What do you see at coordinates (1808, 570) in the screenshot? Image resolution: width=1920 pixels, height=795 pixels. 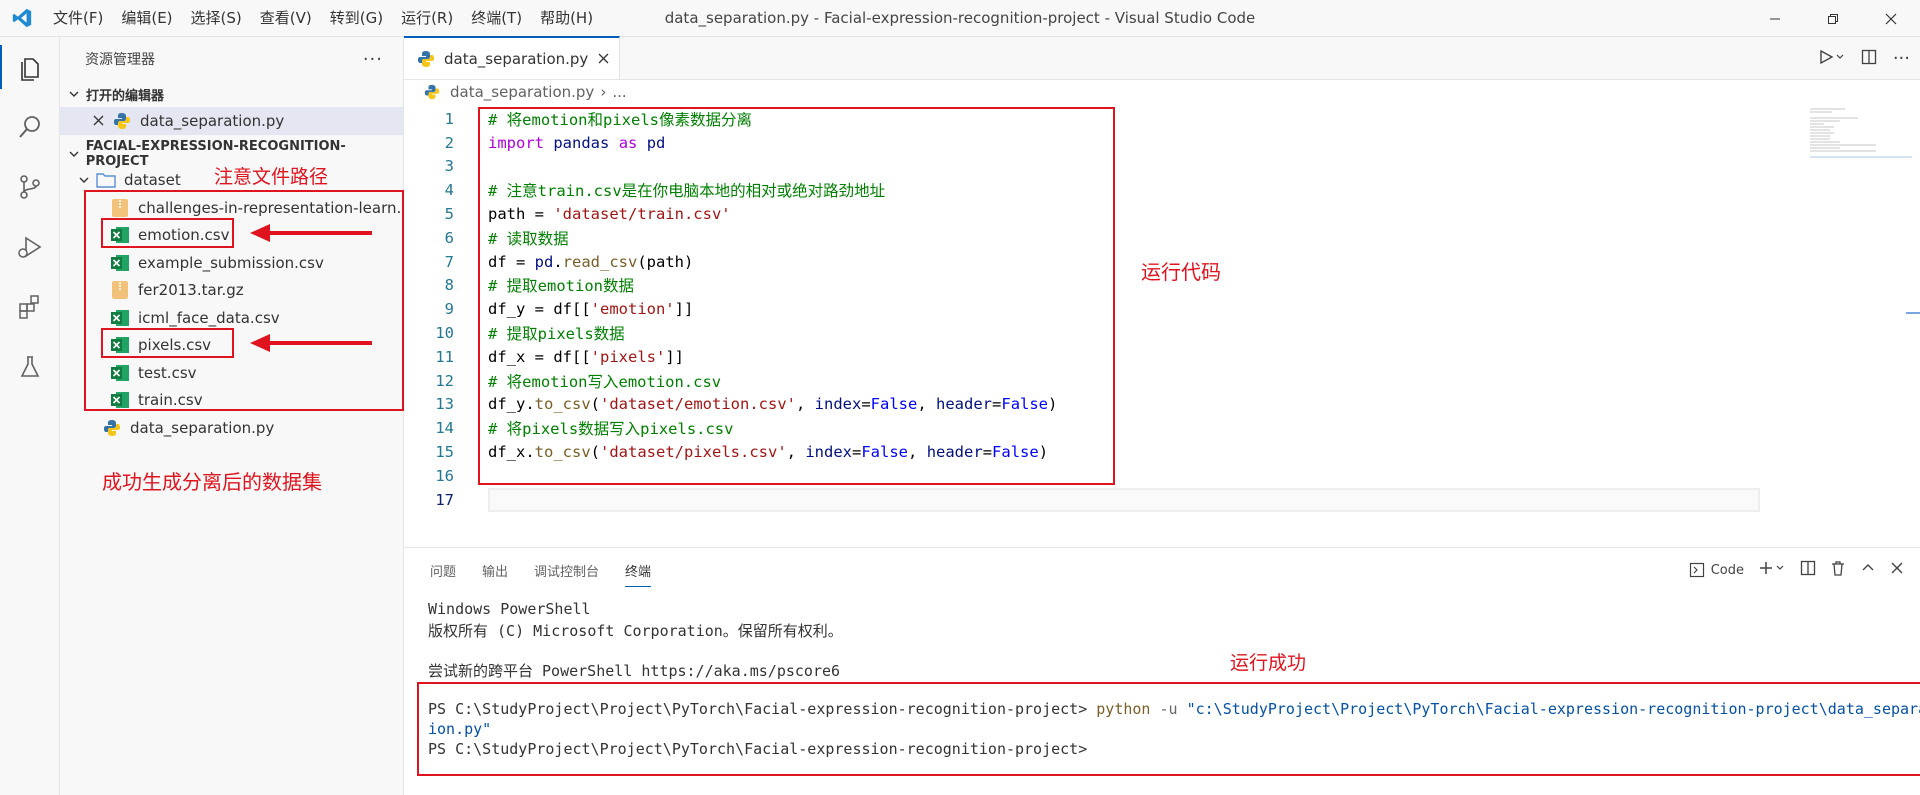 I see `split-terminal-icon` at bounding box center [1808, 570].